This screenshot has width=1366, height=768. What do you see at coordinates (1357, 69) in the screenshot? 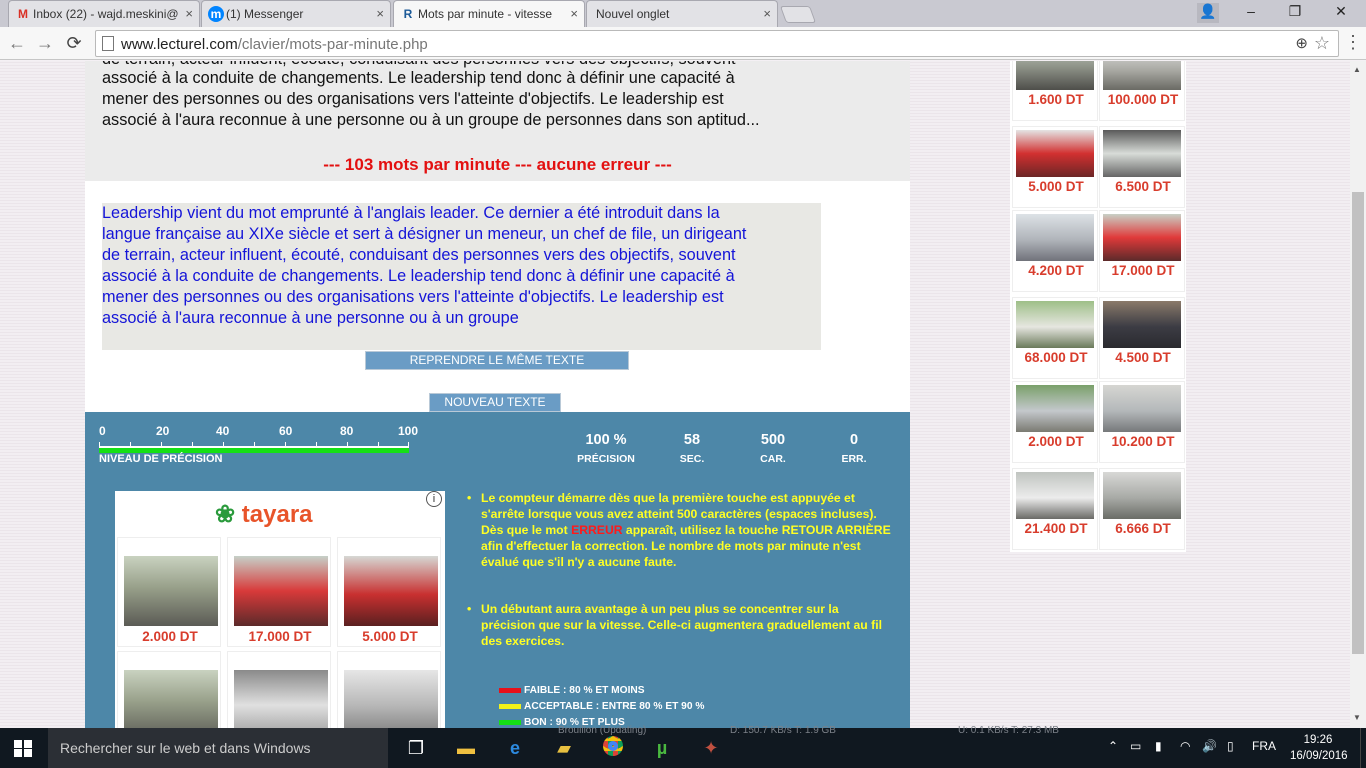
I see `scroll-up-icon: ▲` at bounding box center [1357, 69].